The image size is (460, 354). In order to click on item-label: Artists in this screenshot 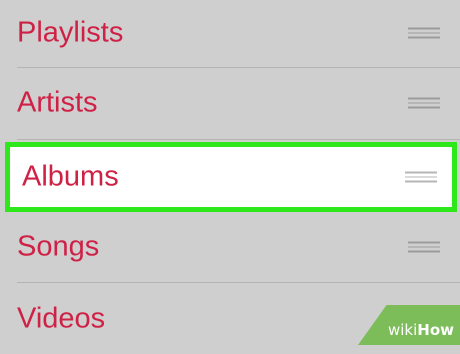, I will do `click(57, 102)`.